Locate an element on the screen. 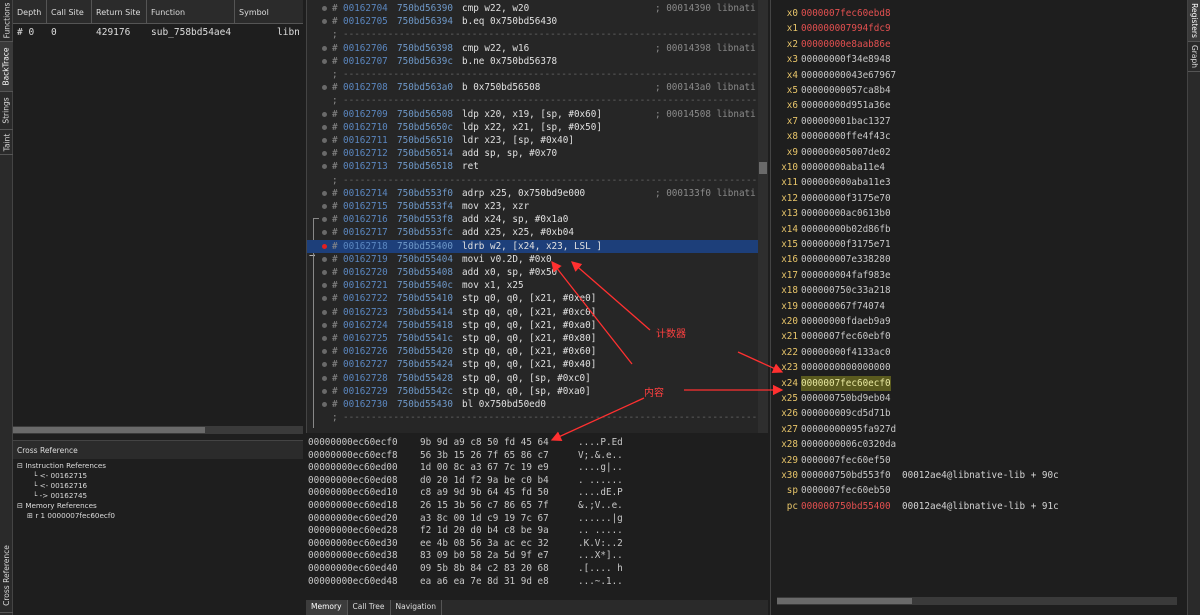  register-row: x7 000000001bac1327 is located at coordinates (971, 121).